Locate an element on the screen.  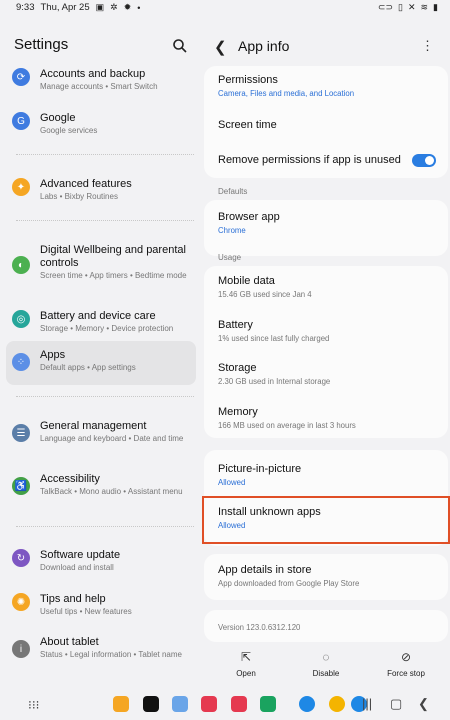
disable-button: ◌ Disable is located at coordinates (326, 664).